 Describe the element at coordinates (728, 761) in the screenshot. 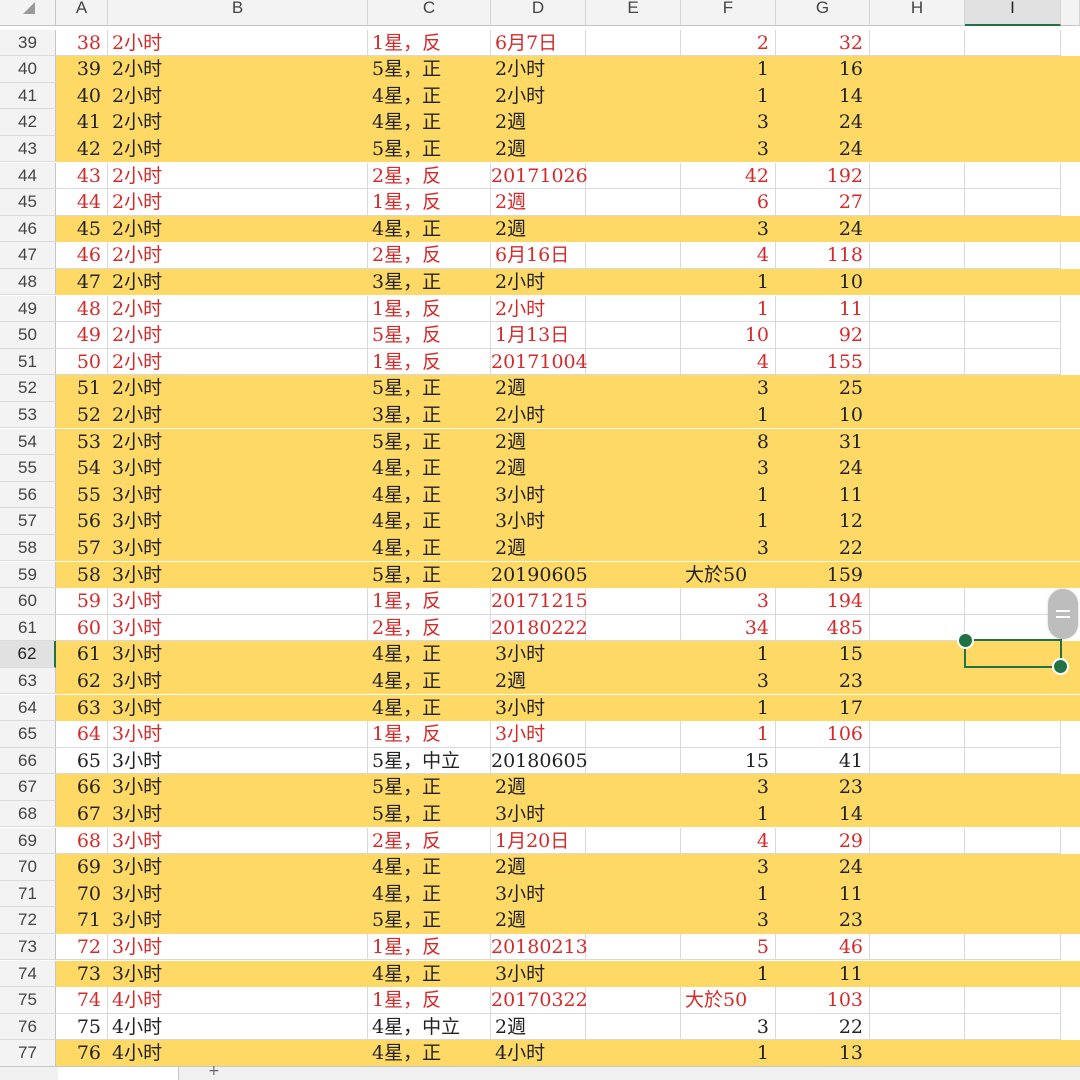

I see `cell-f: 15` at that location.